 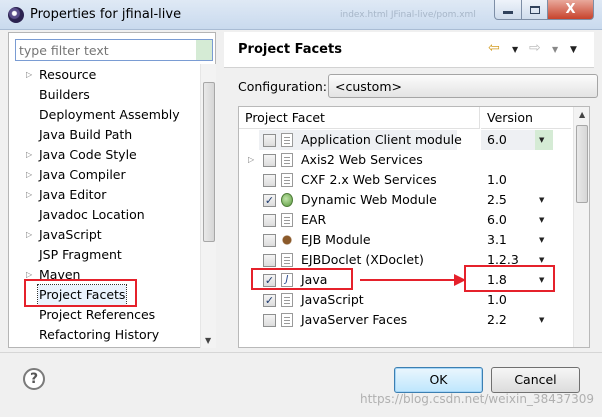 What do you see at coordinates (359, 118) in the screenshot?
I see `column-header-facet: Project Facet` at bounding box center [359, 118].